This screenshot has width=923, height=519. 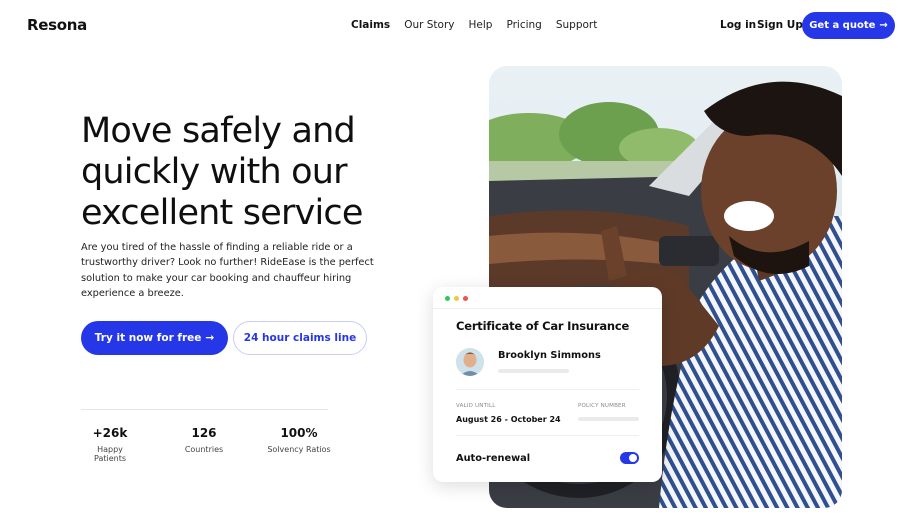 I want to click on valid-until-label: VALID UNTILL, so click(x=476, y=406).